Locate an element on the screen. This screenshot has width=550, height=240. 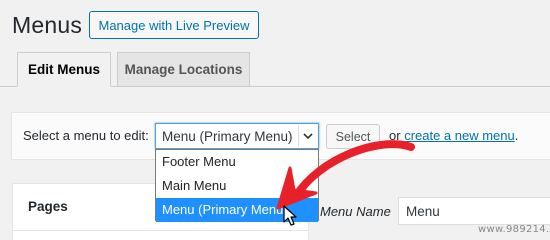
menu-select-value: Menu (Primary Menu) is located at coordinates (227, 136).